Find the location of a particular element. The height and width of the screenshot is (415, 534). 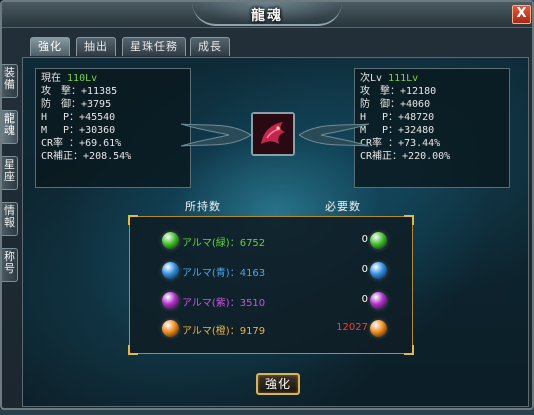

alma-row-green: アルマ(緑)：6752 0 is located at coordinates (272, 242).